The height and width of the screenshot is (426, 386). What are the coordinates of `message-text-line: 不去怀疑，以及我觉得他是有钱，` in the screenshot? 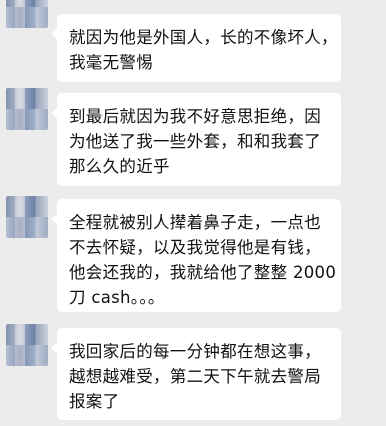 It's located at (195, 247).